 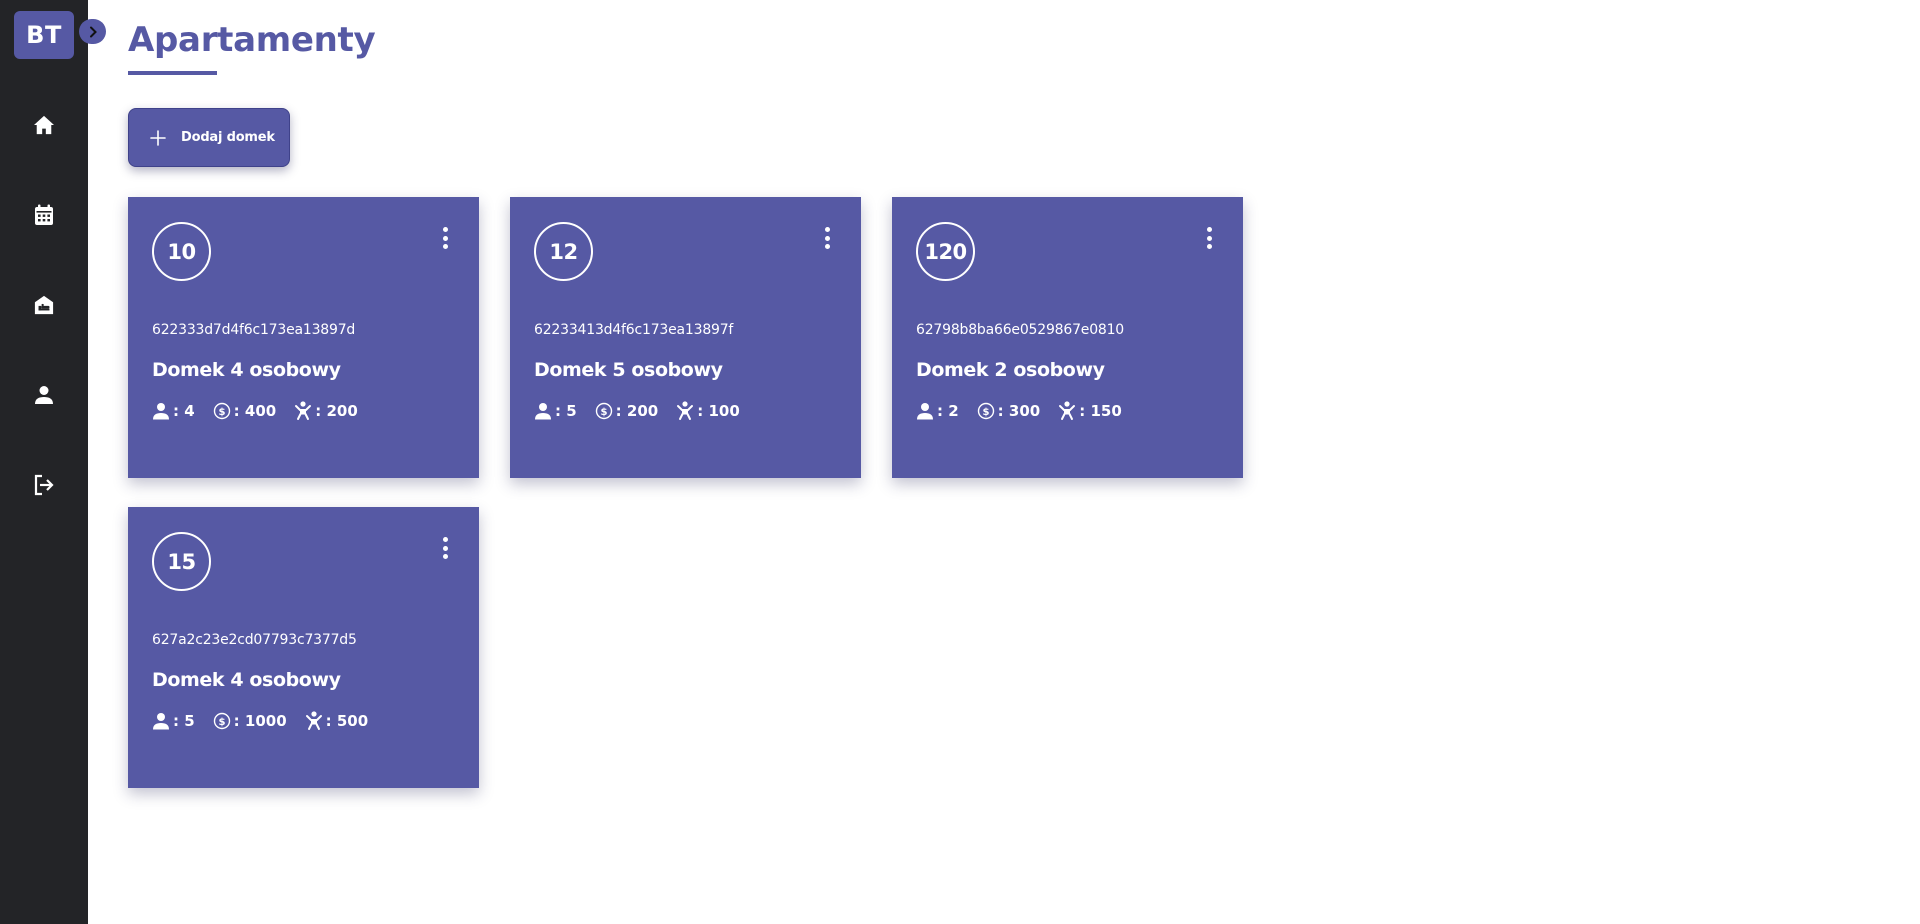 I want to click on app-logo: BT, so click(x=44, y=35).